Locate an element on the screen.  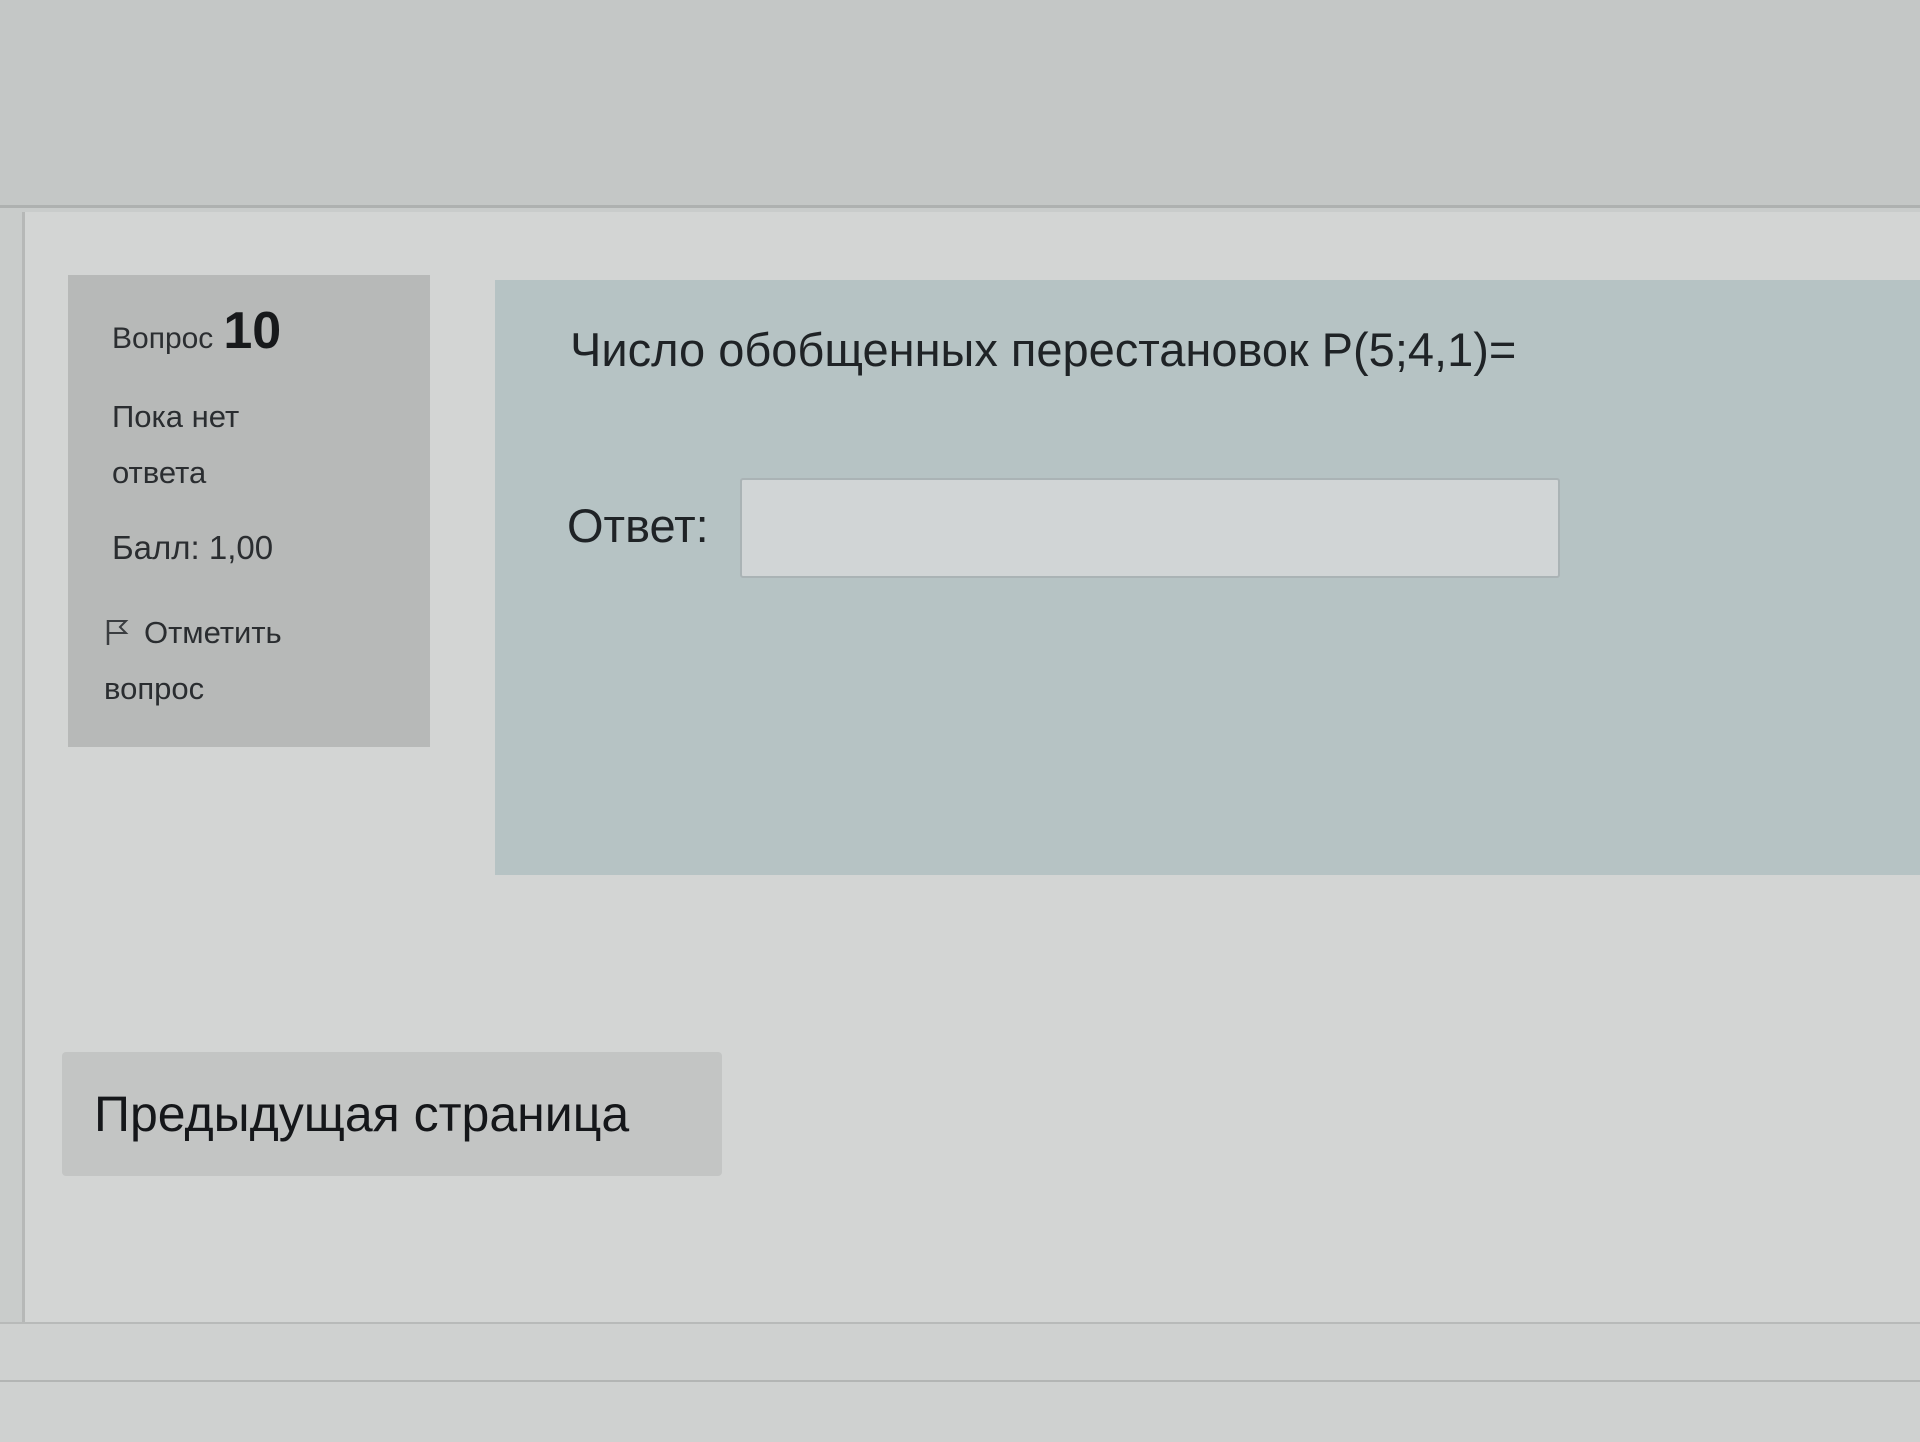
question-number-line: Вопрос 10 is located at coordinates (260, 331).